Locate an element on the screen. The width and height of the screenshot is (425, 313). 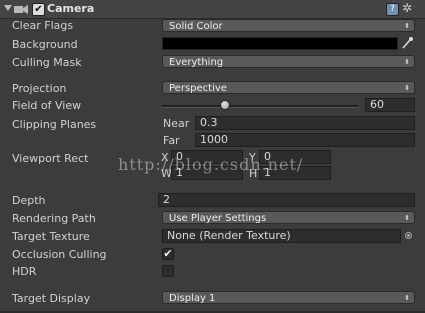
viewport-y-field: 0 is located at coordinates (295, 157).